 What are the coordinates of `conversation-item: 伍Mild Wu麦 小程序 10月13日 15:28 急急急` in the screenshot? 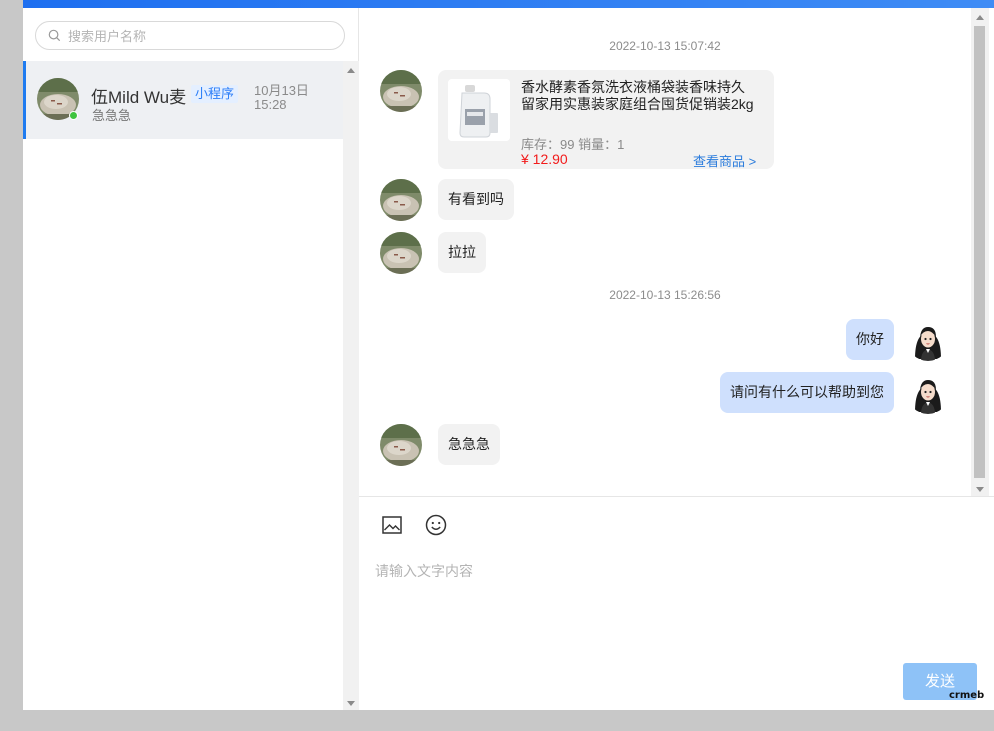 It's located at (183, 100).